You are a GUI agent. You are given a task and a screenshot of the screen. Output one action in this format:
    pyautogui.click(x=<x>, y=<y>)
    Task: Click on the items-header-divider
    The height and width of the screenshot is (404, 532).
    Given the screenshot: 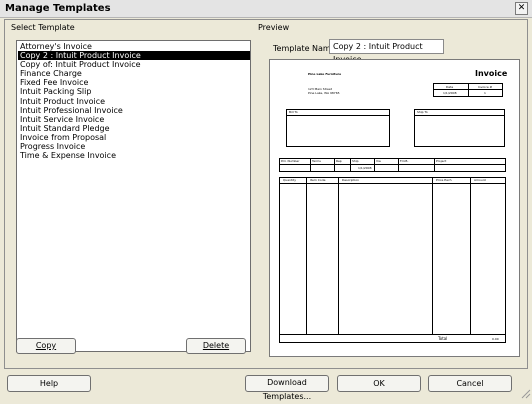 What is the action you would take?
    pyautogui.click(x=392, y=183)
    